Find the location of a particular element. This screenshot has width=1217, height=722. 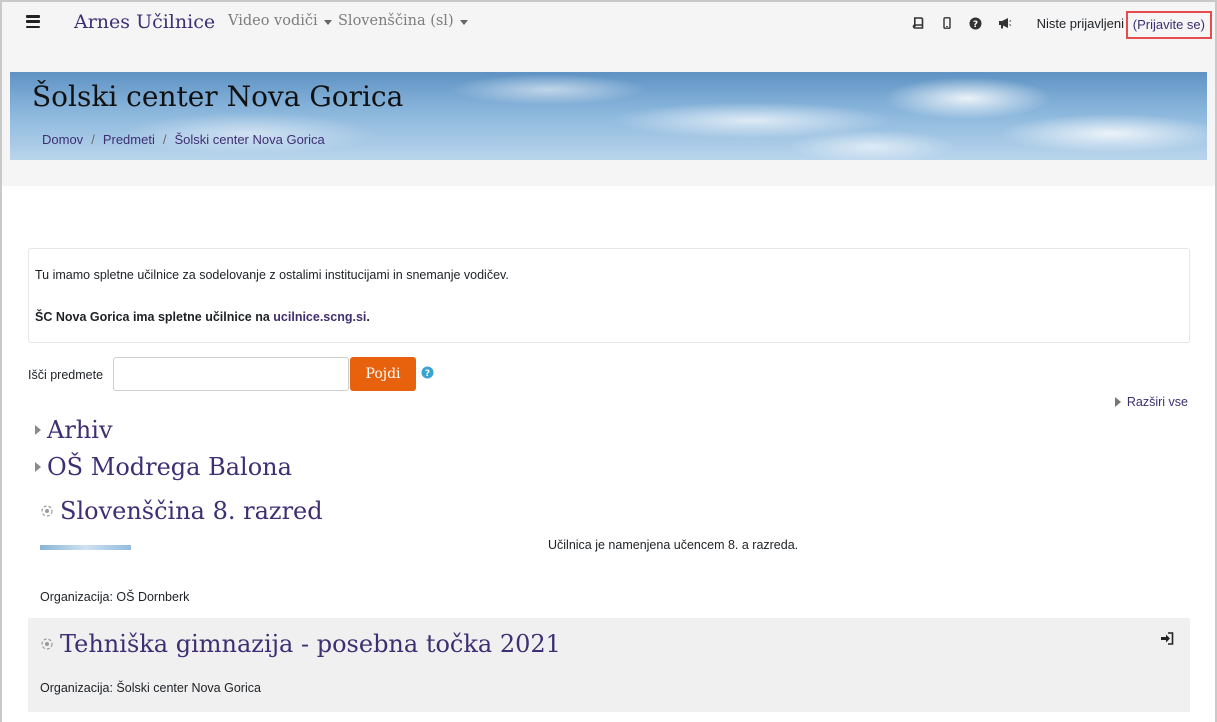

description-link-prefix: ŠC Nova Gorica ima spletne učilnice na is located at coordinates (154, 317).